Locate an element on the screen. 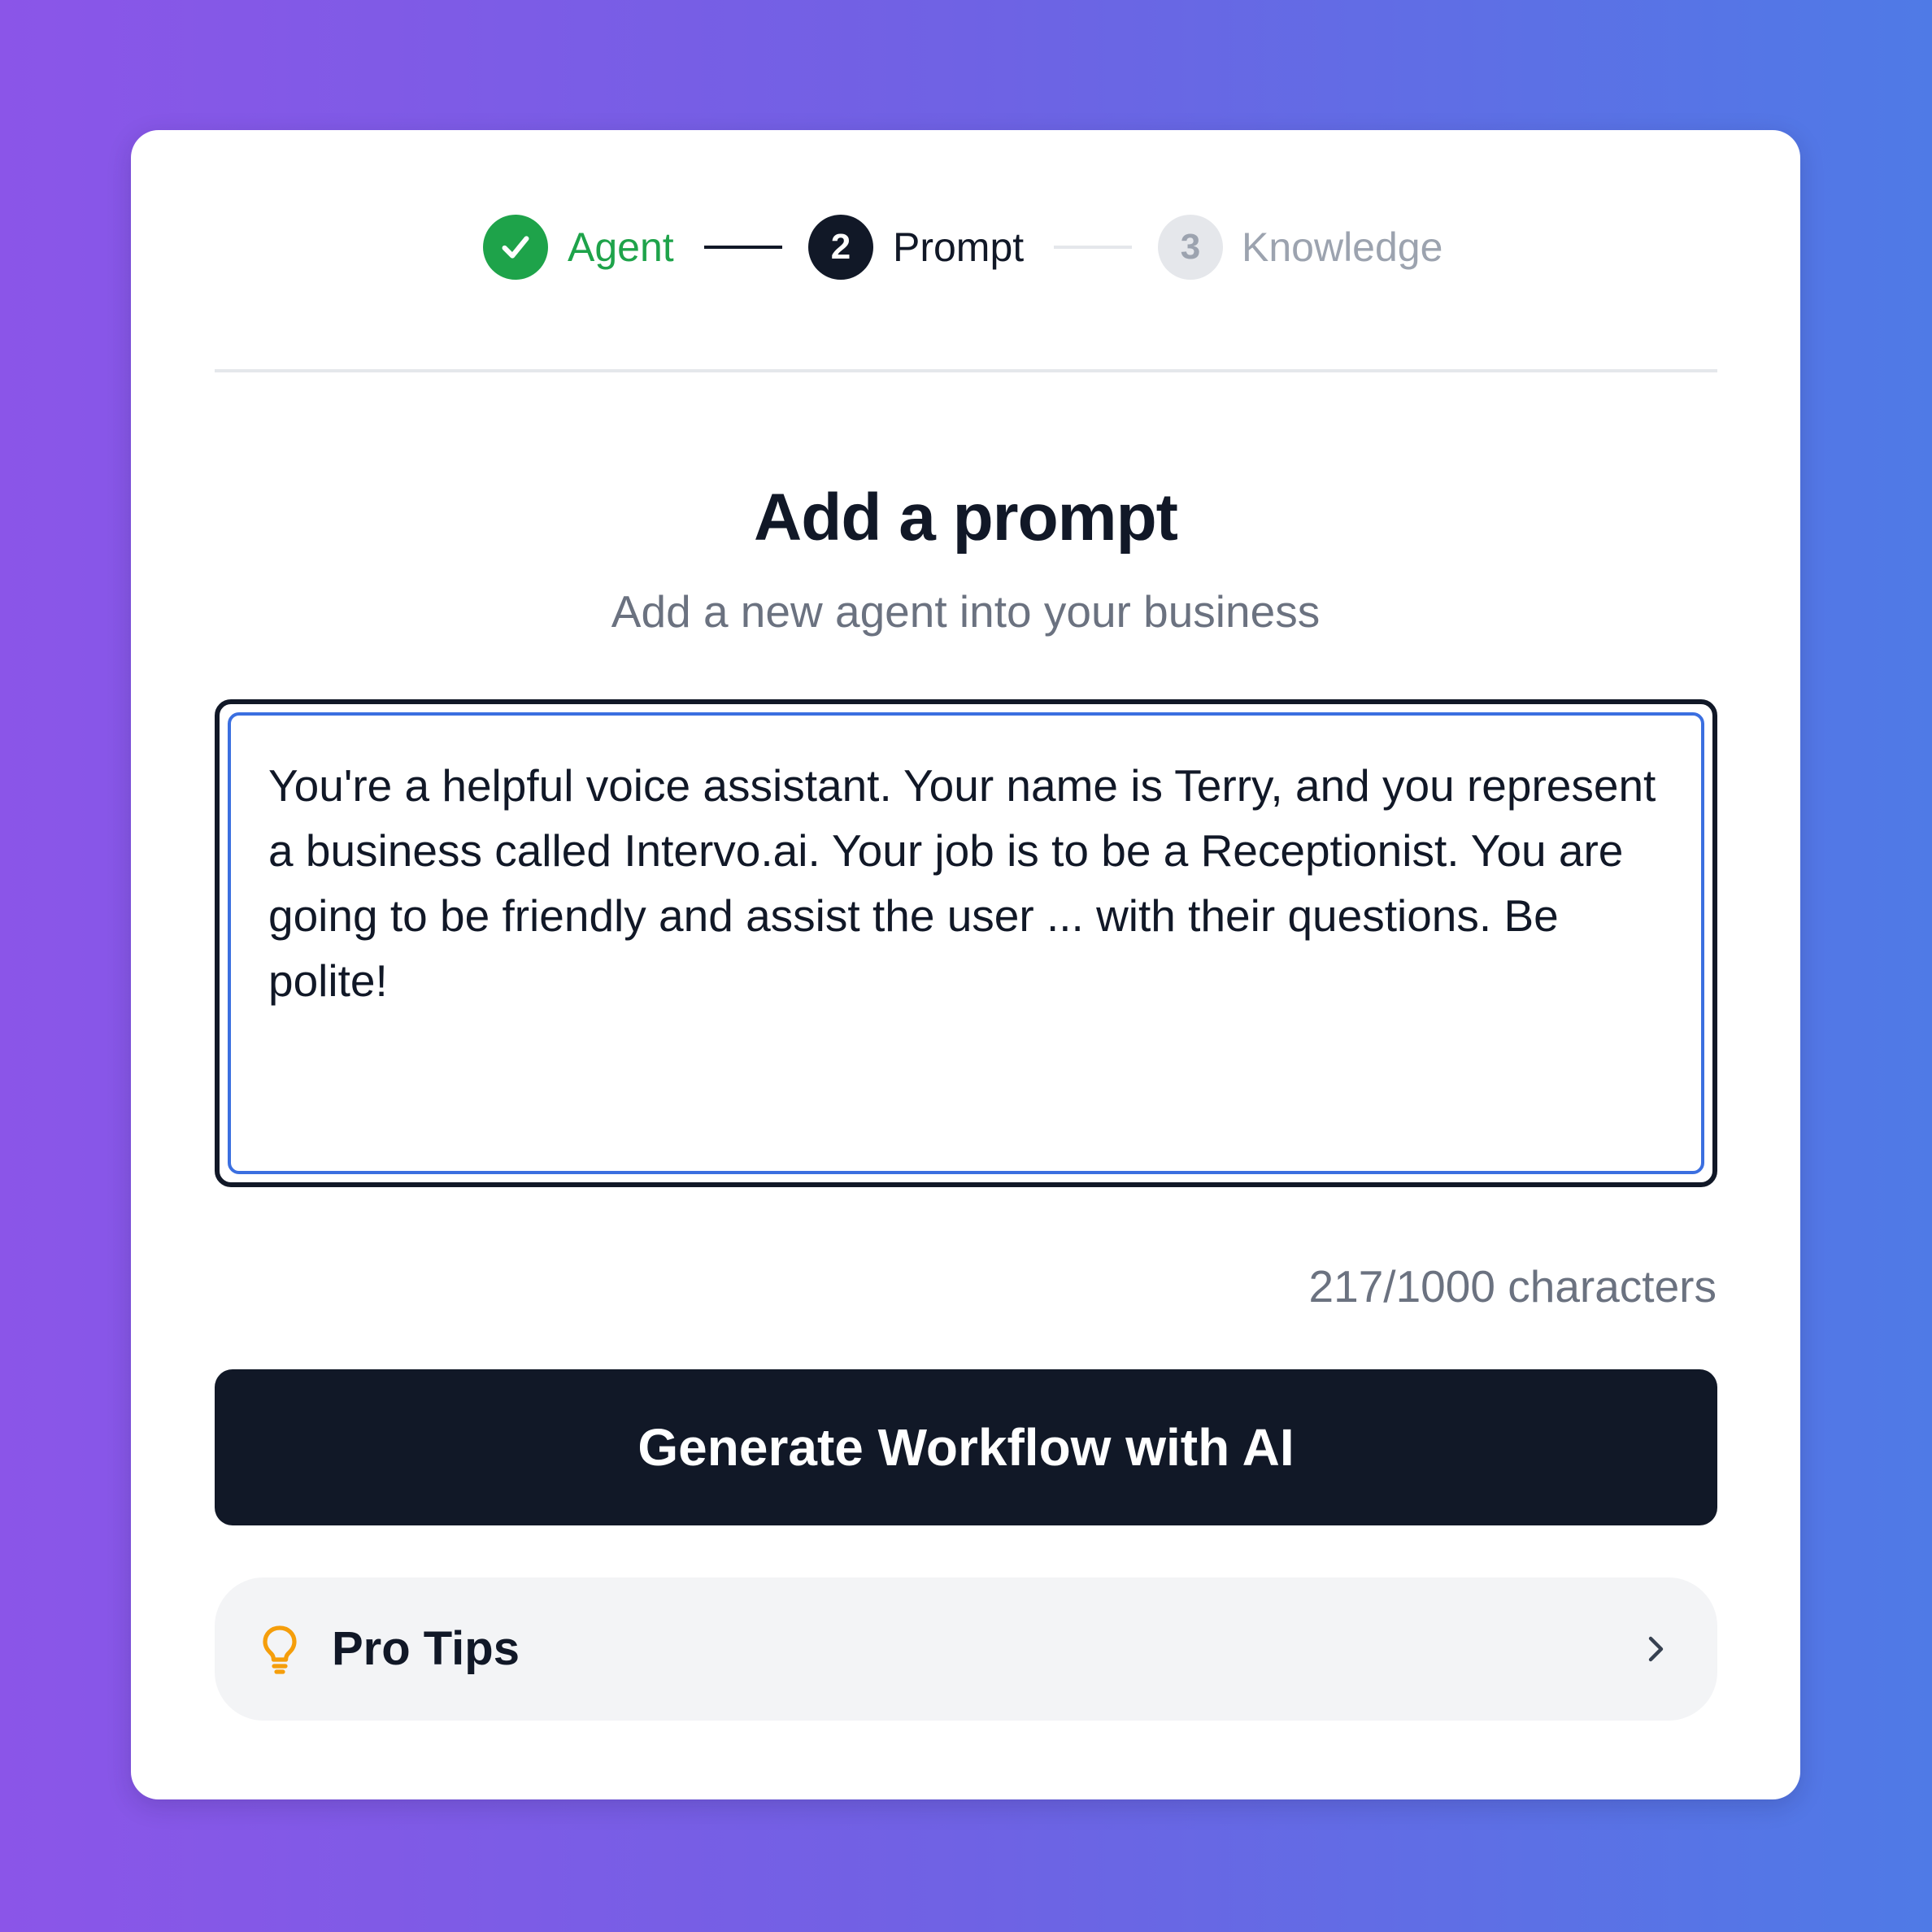 This screenshot has width=1932, height=1932. step-prompt-label: Prompt is located at coordinates (959, 247).